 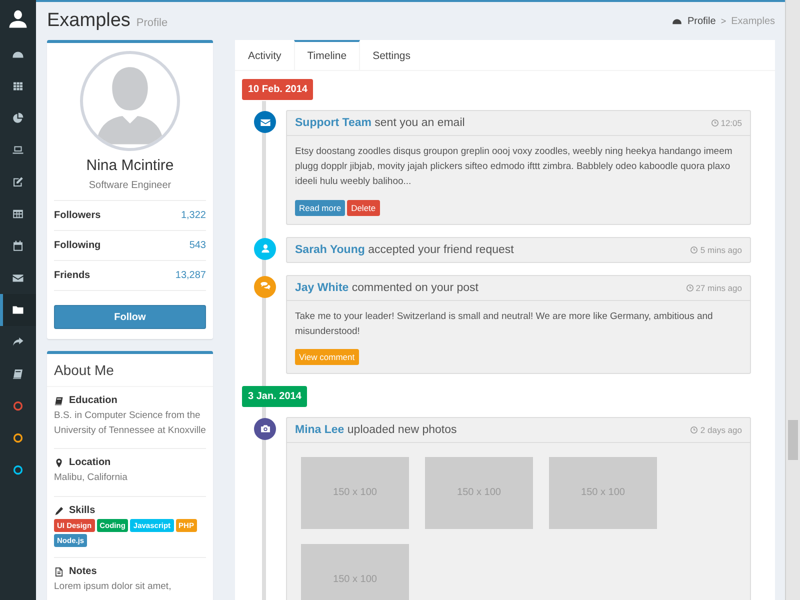 I want to click on stat-label: Following, so click(x=77, y=245).